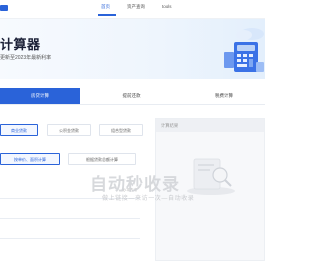 This screenshot has width=320, height=261. What do you see at coordinates (129, 190) in the screenshot?
I see `unit-price-hint: 元/平方米` at bounding box center [129, 190].